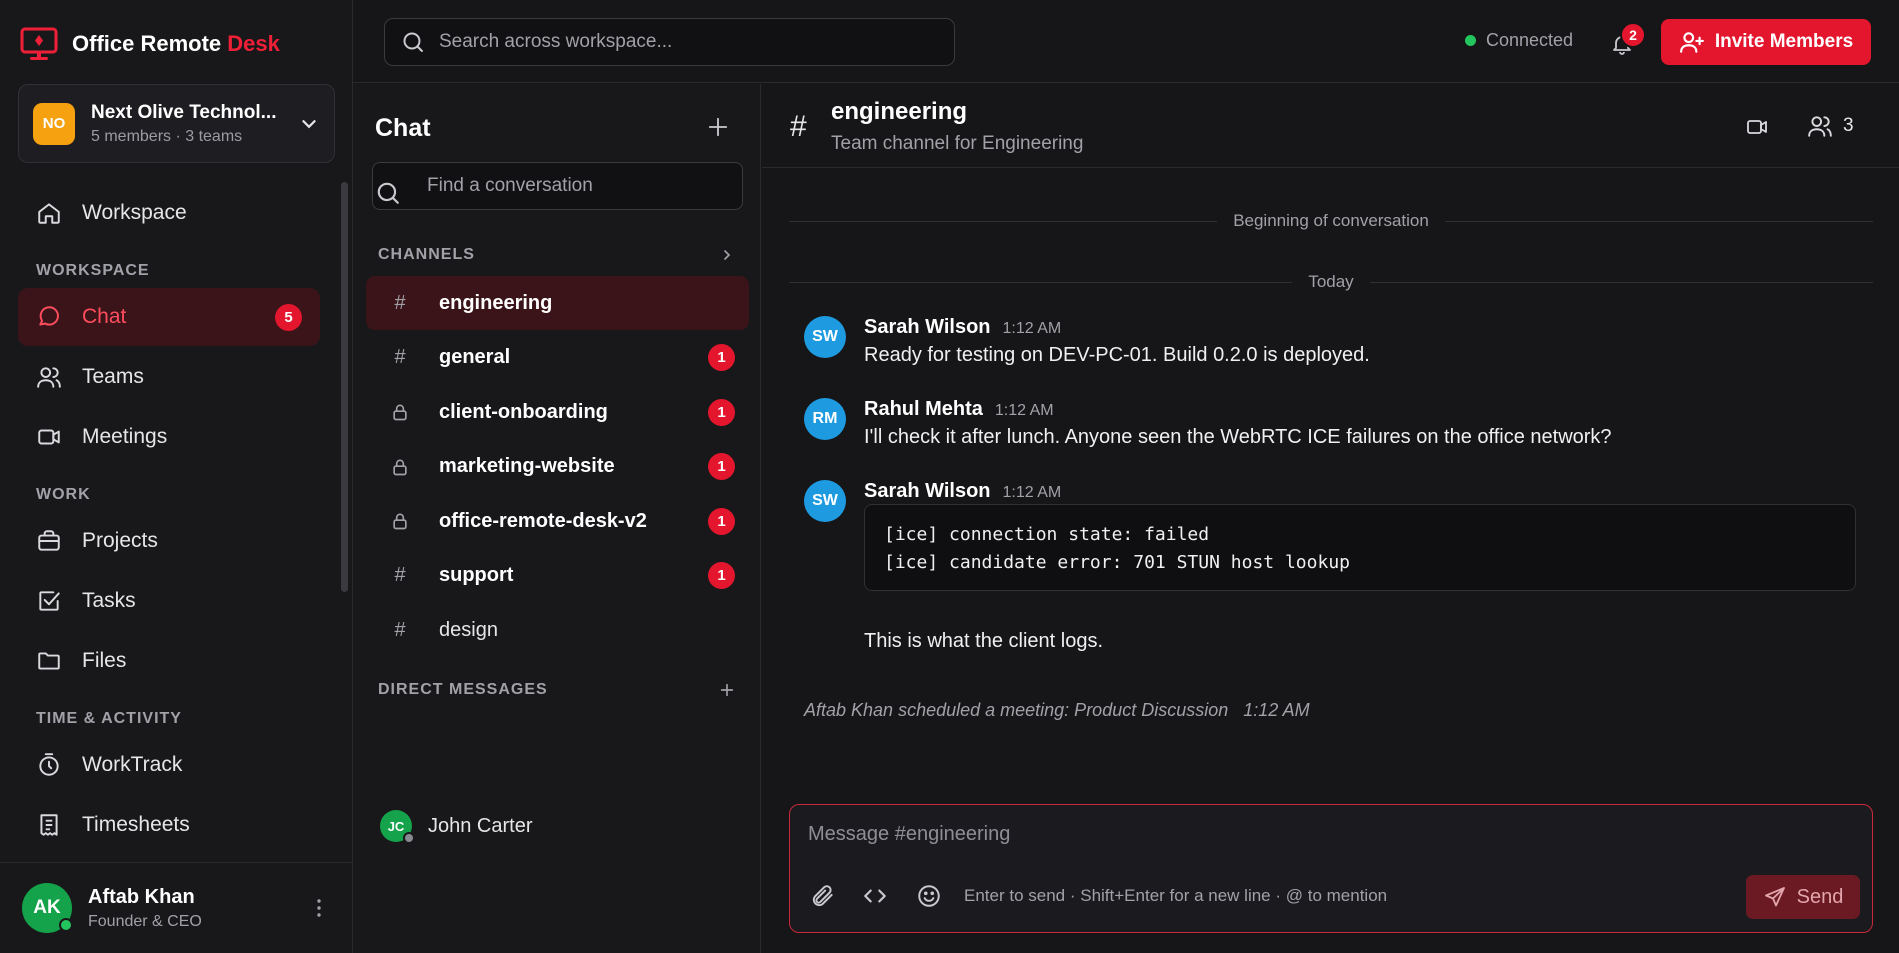  Describe the element at coordinates (141, 896) in the screenshot. I see `user-name: Aftab Khan` at that location.